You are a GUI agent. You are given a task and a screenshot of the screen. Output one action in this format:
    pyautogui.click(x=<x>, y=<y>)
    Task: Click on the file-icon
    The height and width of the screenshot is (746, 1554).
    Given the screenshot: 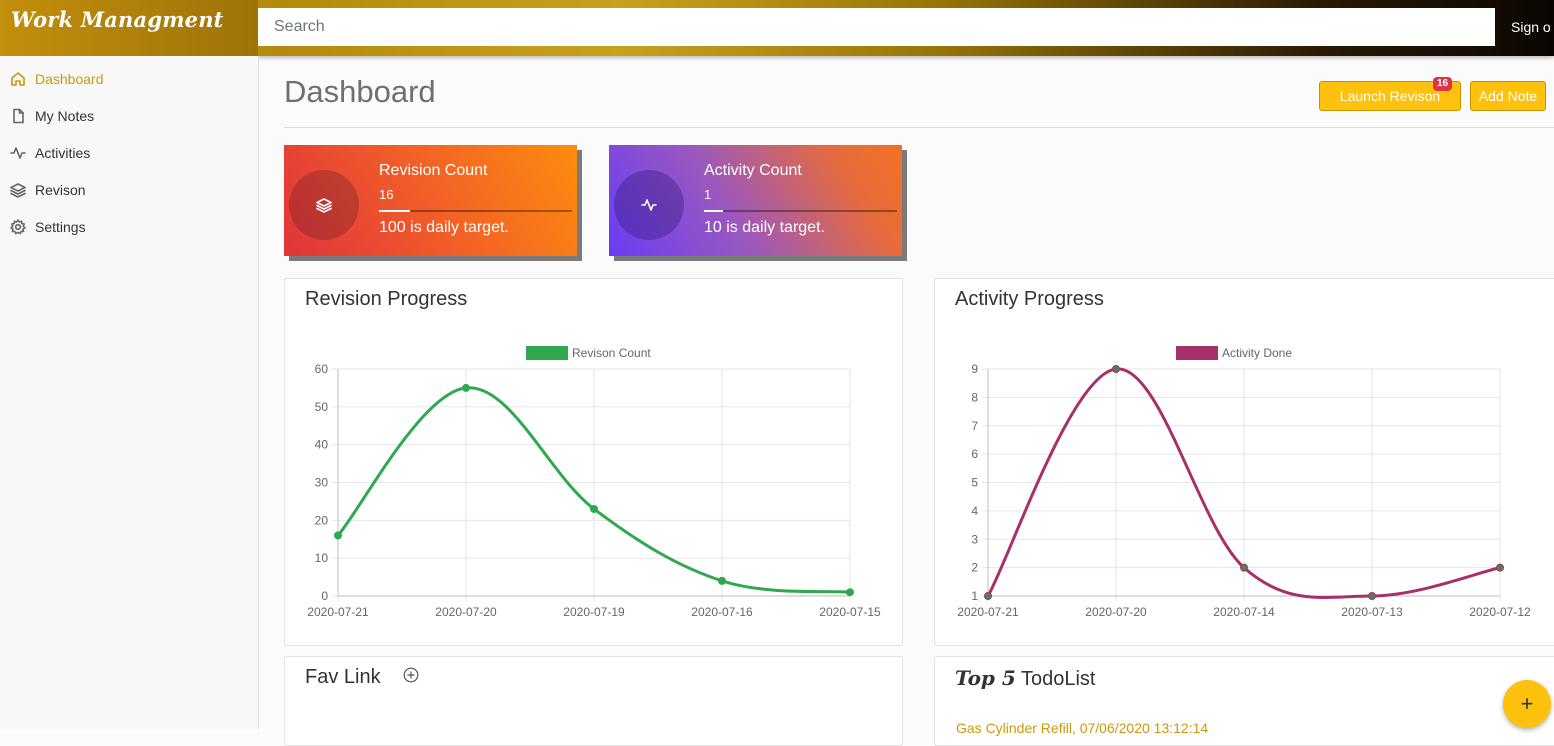 What is the action you would take?
    pyautogui.click(x=18, y=116)
    